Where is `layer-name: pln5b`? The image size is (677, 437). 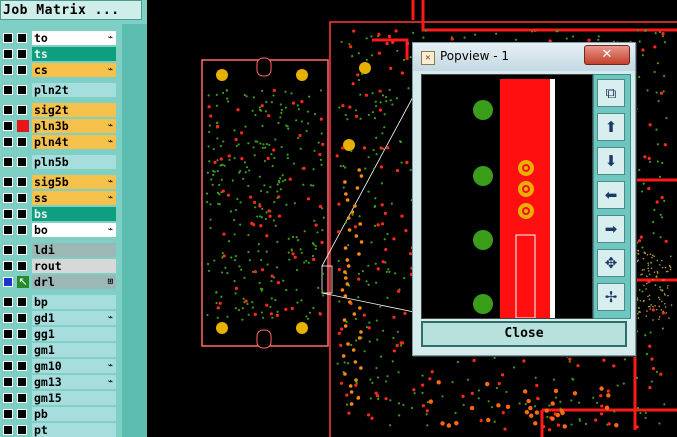
layer-name: pln5b is located at coordinates (74, 162).